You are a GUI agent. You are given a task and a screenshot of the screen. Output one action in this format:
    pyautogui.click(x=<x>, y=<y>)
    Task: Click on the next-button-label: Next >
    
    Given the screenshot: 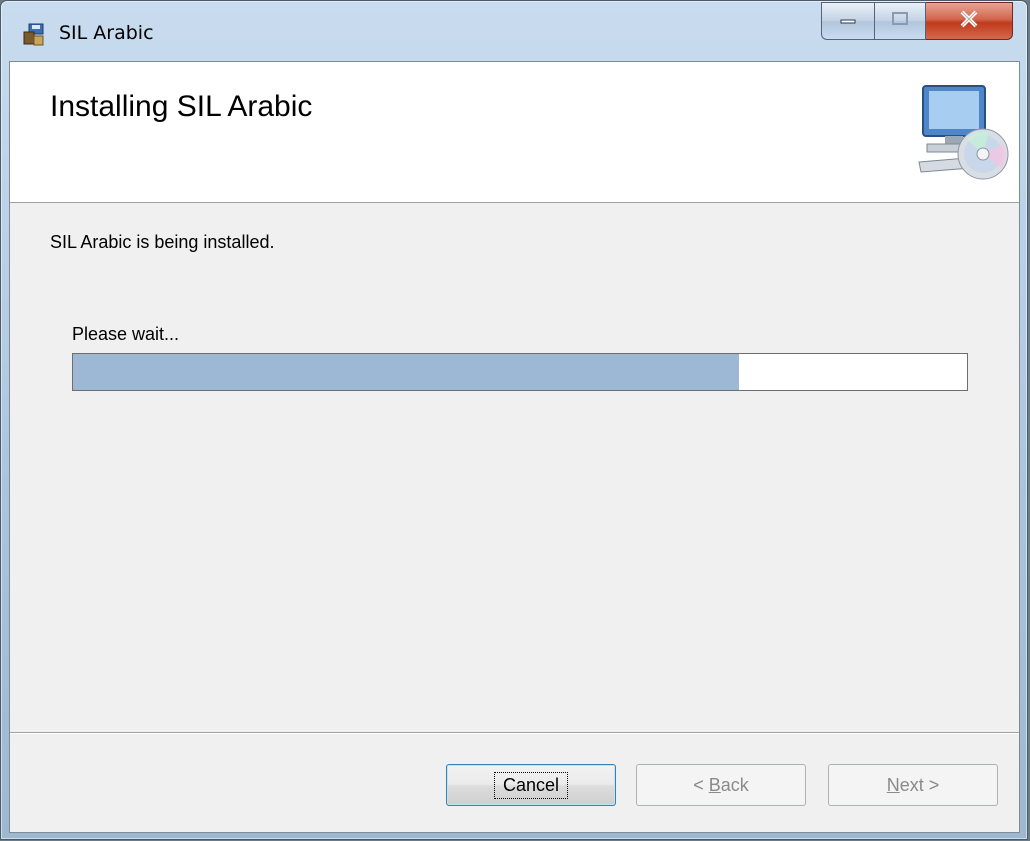 What is the action you would take?
    pyautogui.click(x=913, y=784)
    